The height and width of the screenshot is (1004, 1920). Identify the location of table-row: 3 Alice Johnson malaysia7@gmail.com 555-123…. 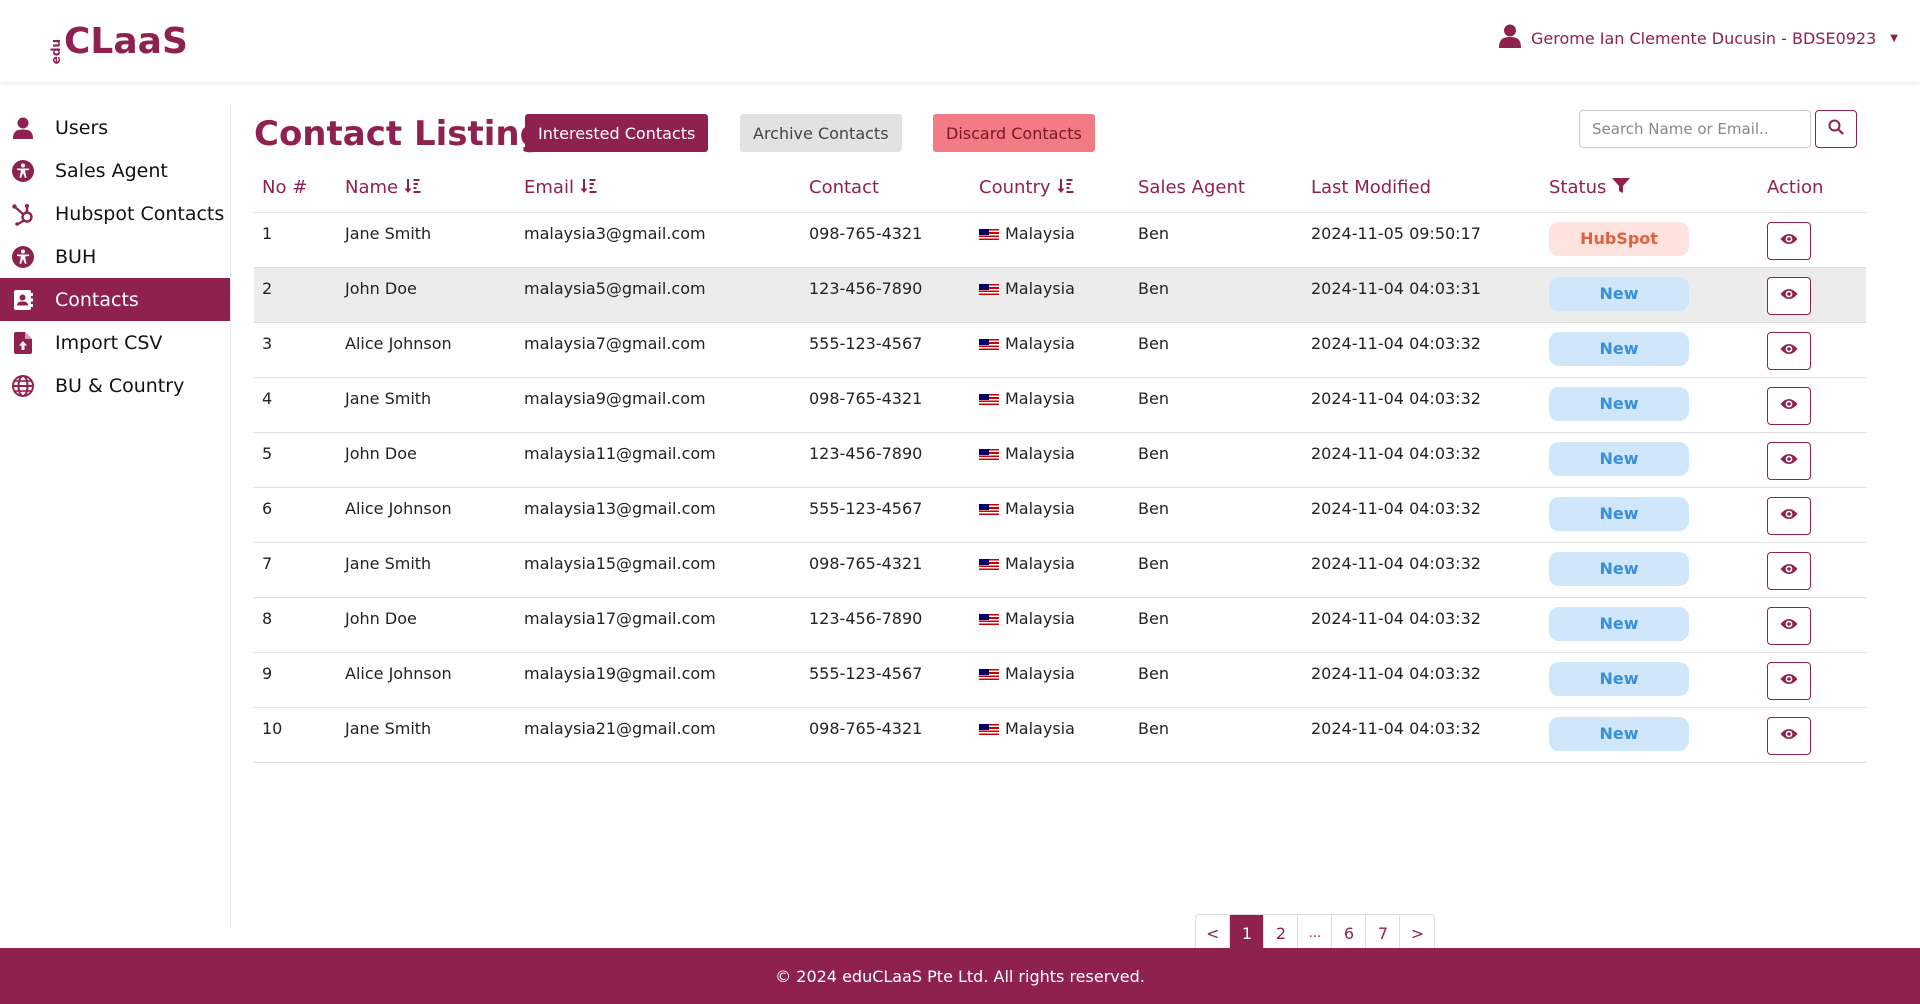
(1060, 350).